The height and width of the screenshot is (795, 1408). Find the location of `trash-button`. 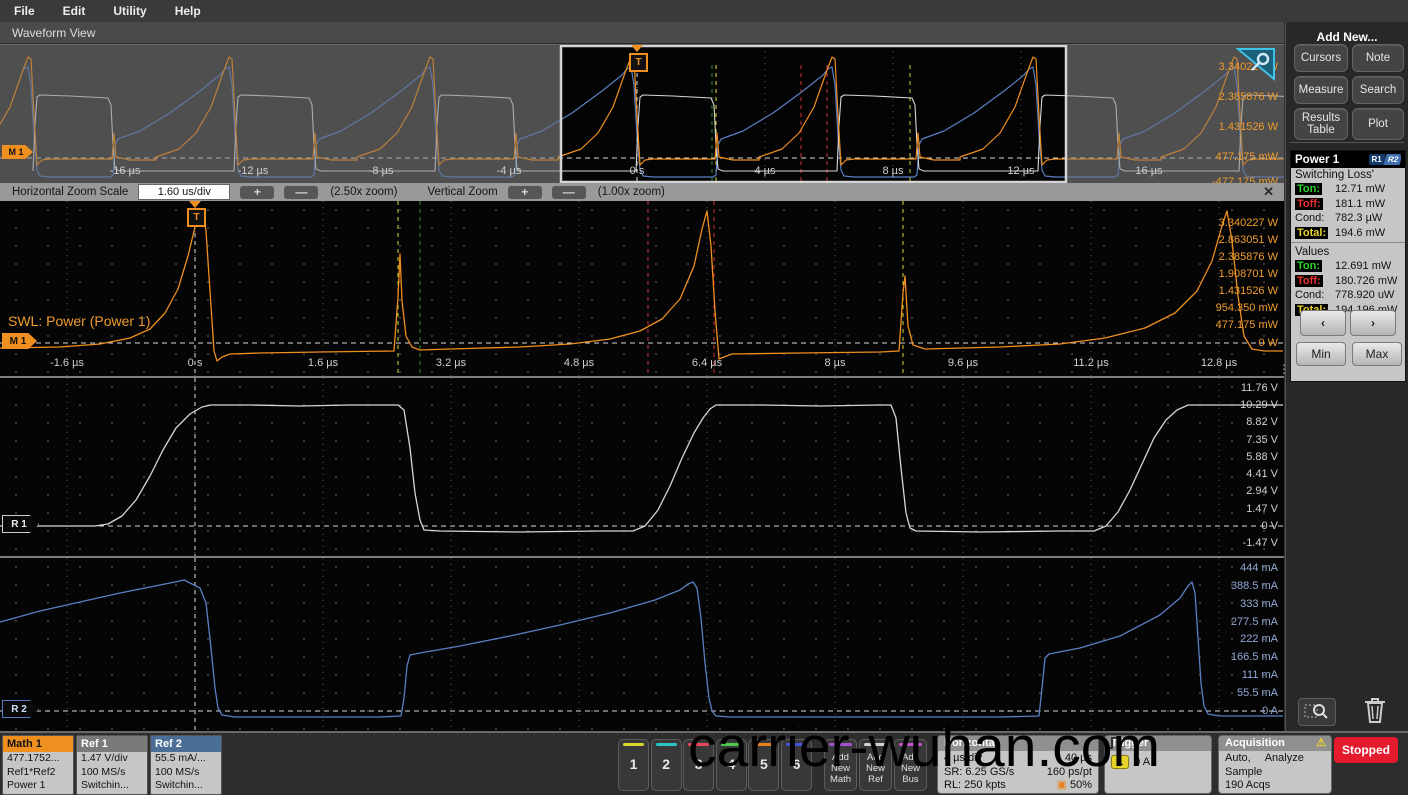

trash-button is located at coordinates (1375, 710).